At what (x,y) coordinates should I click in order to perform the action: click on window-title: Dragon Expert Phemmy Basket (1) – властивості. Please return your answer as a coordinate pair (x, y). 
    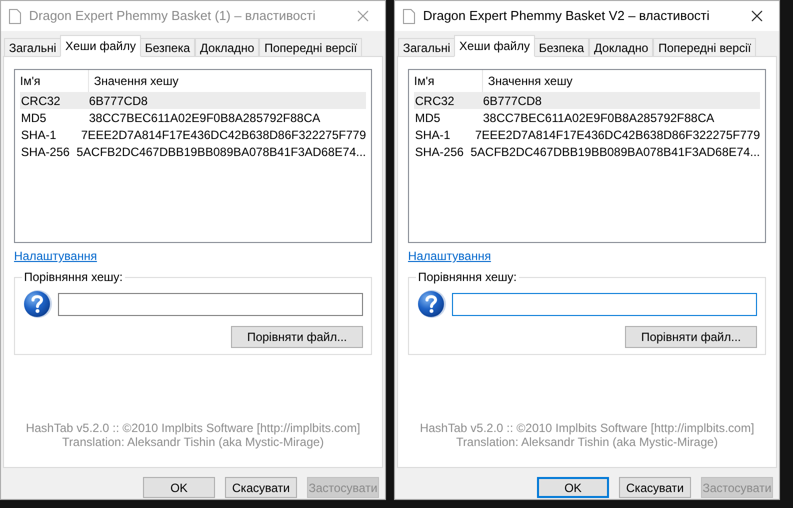
    Looking at the image, I should click on (173, 16).